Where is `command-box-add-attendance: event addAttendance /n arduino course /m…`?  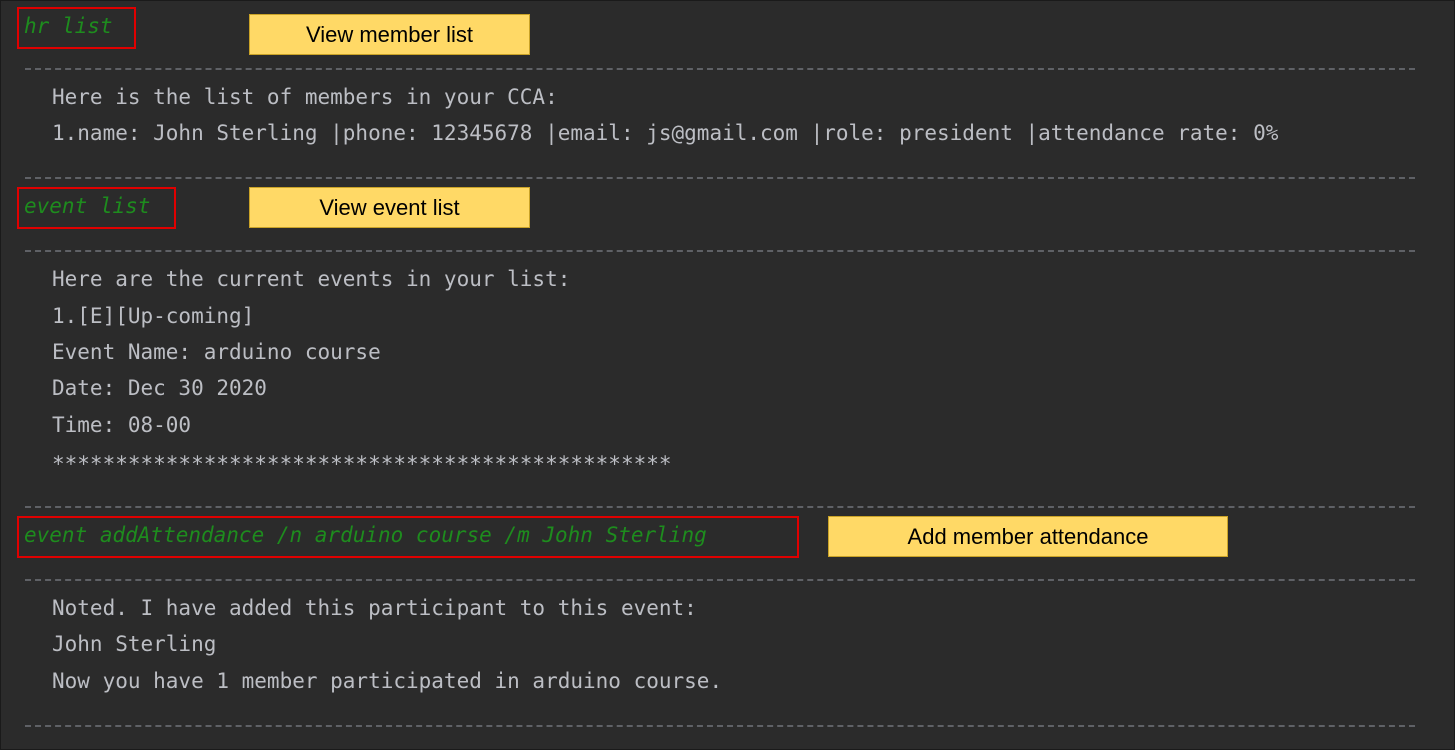
command-box-add-attendance: event addAttendance /n arduino course /m… is located at coordinates (408, 537).